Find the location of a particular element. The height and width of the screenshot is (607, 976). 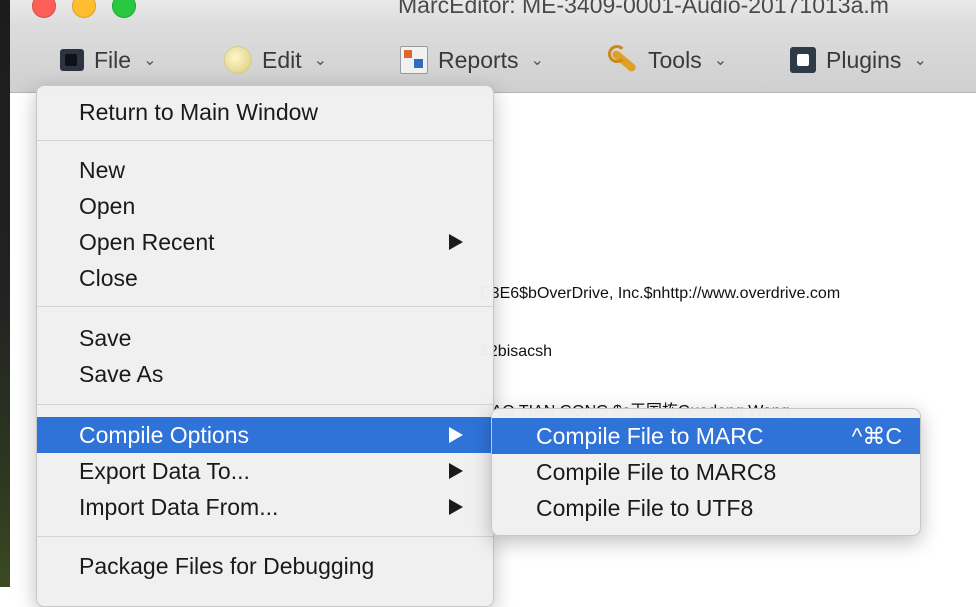

submenu-item-label: Compile File to MARC is located at coordinates (650, 435).